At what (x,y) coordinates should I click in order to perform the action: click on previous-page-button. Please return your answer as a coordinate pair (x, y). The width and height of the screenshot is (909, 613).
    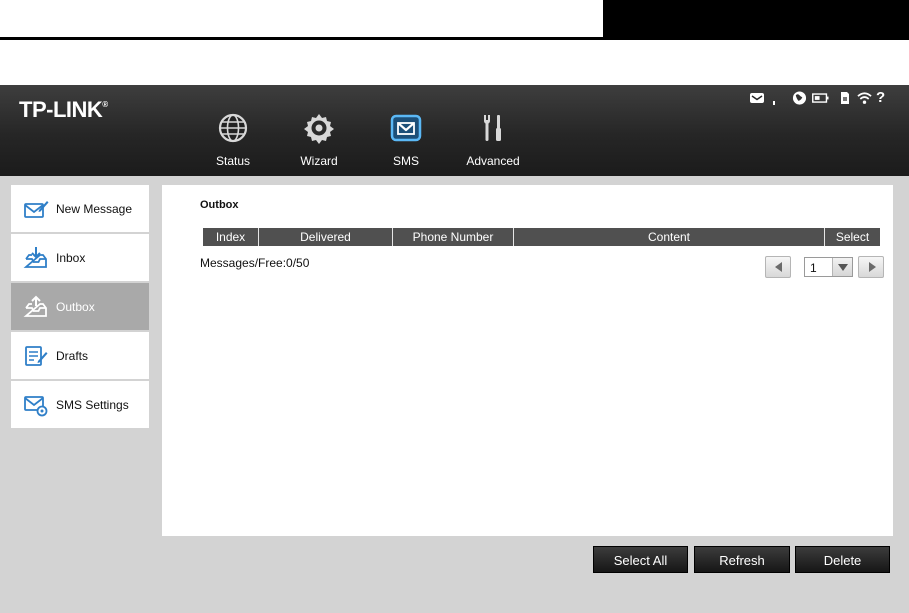
    Looking at the image, I should click on (778, 267).